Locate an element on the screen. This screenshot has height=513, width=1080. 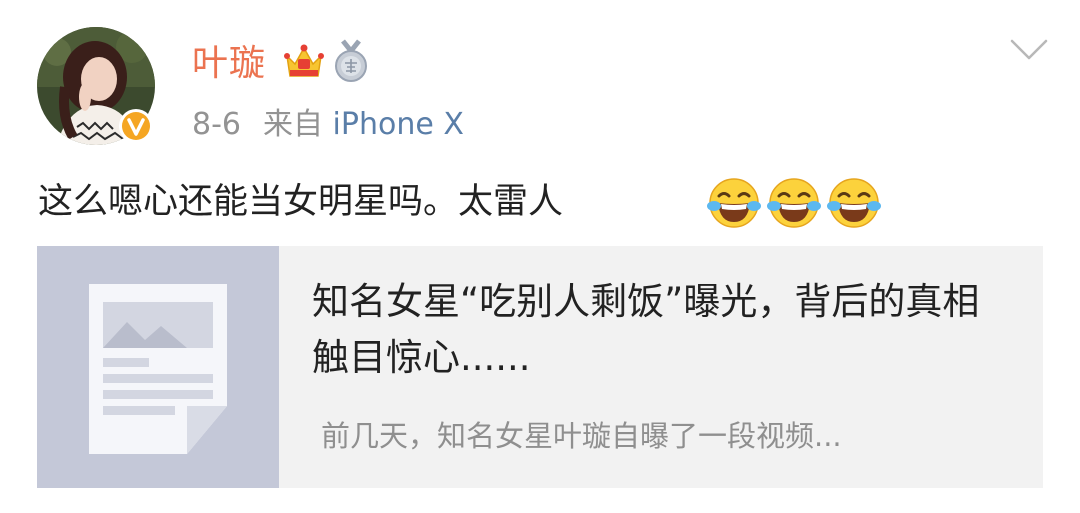
crown-icon is located at coordinates (304, 62).